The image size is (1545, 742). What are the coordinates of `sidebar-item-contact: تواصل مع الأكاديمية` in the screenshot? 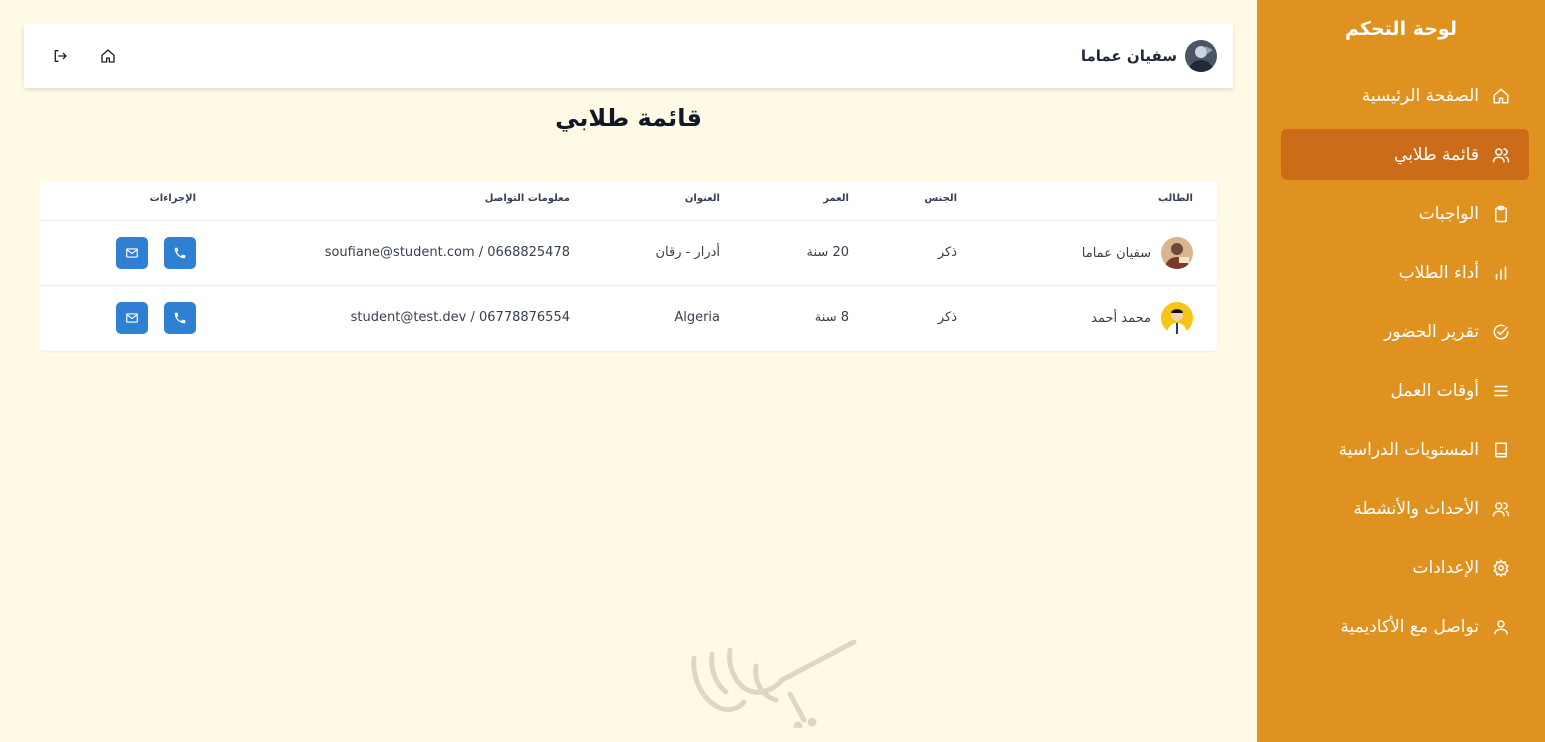 It's located at (1405, 626).